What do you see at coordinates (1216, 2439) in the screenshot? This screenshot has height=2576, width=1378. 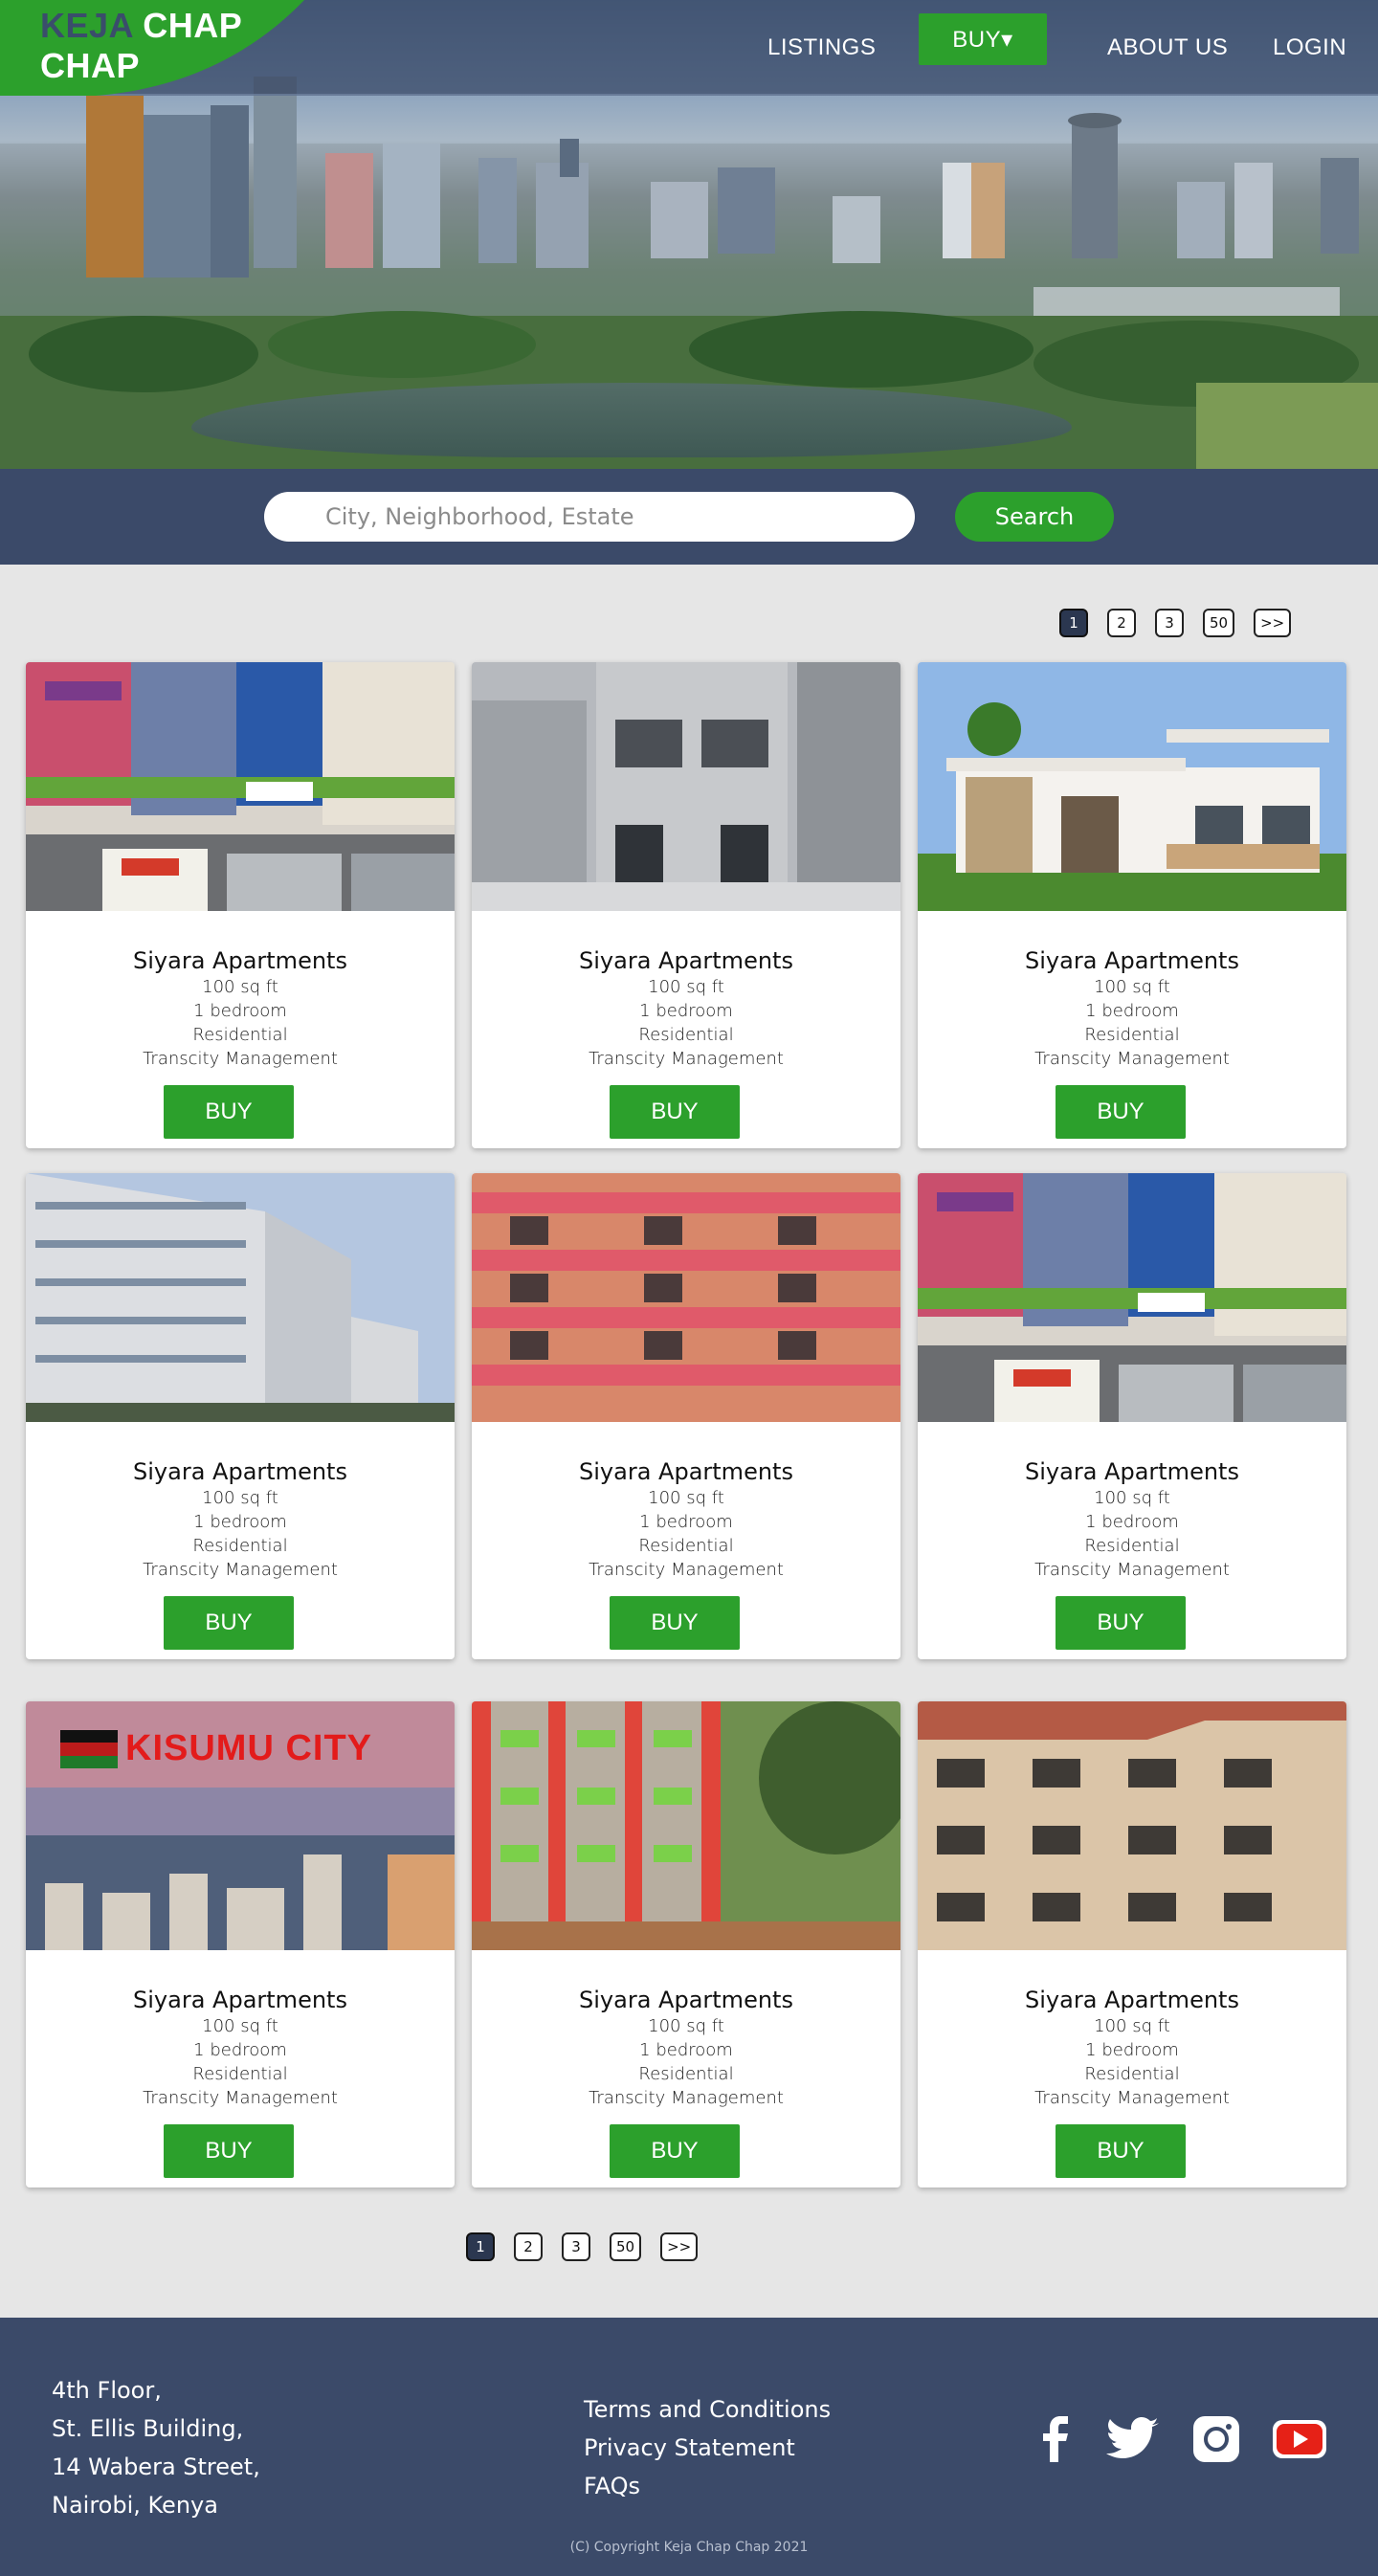 I see `instagram-icon` at bounding box center [1216, 2439].